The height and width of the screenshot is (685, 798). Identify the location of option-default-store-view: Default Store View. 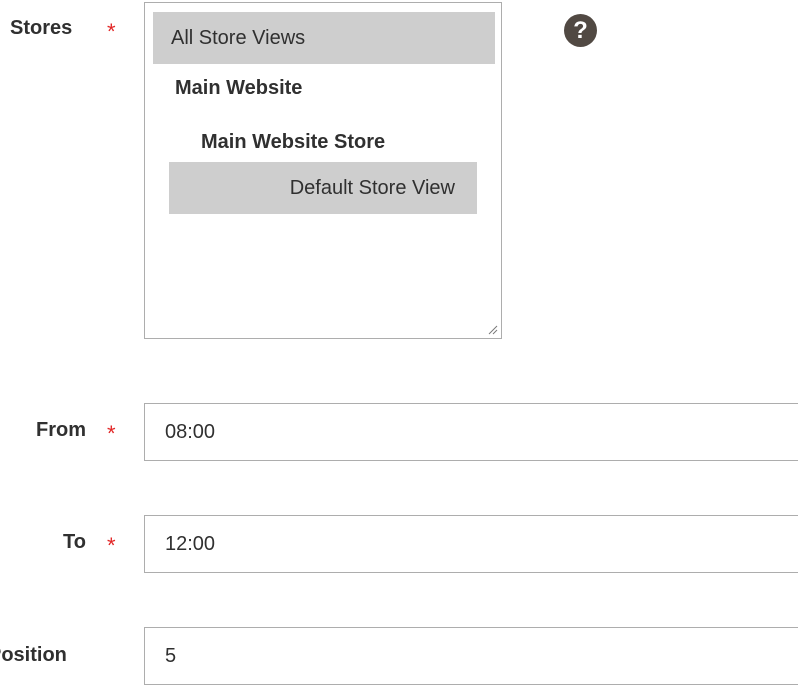
(323, 188).